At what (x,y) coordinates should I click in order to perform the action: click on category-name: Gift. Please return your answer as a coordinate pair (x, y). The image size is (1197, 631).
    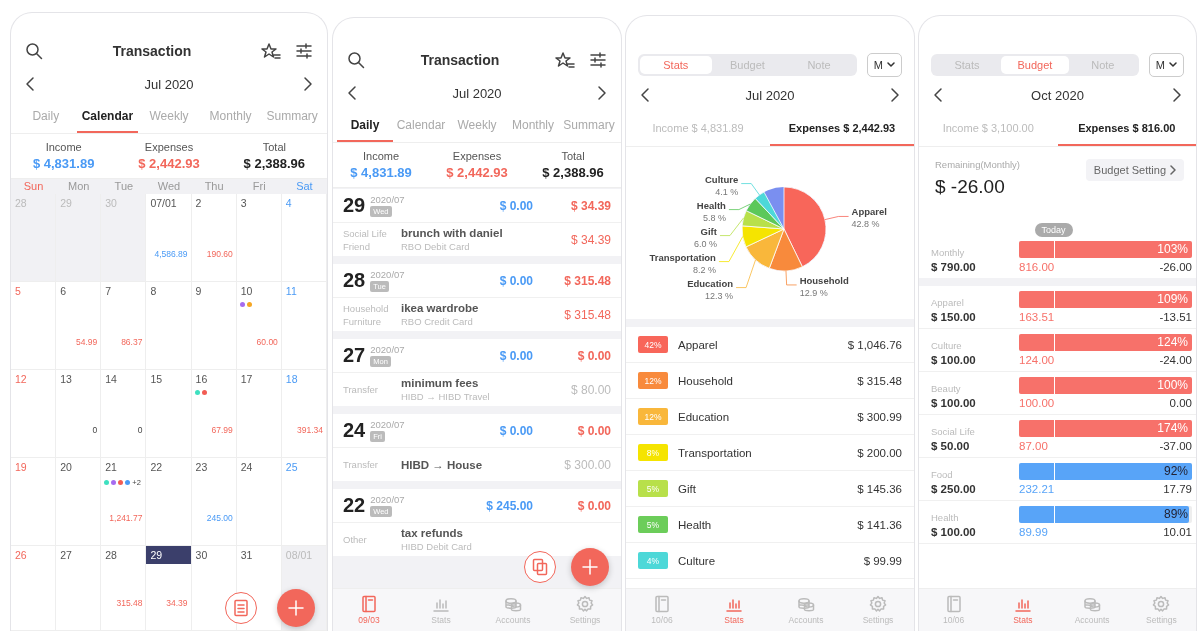
    Looking at the image, I should click on (687, 488).